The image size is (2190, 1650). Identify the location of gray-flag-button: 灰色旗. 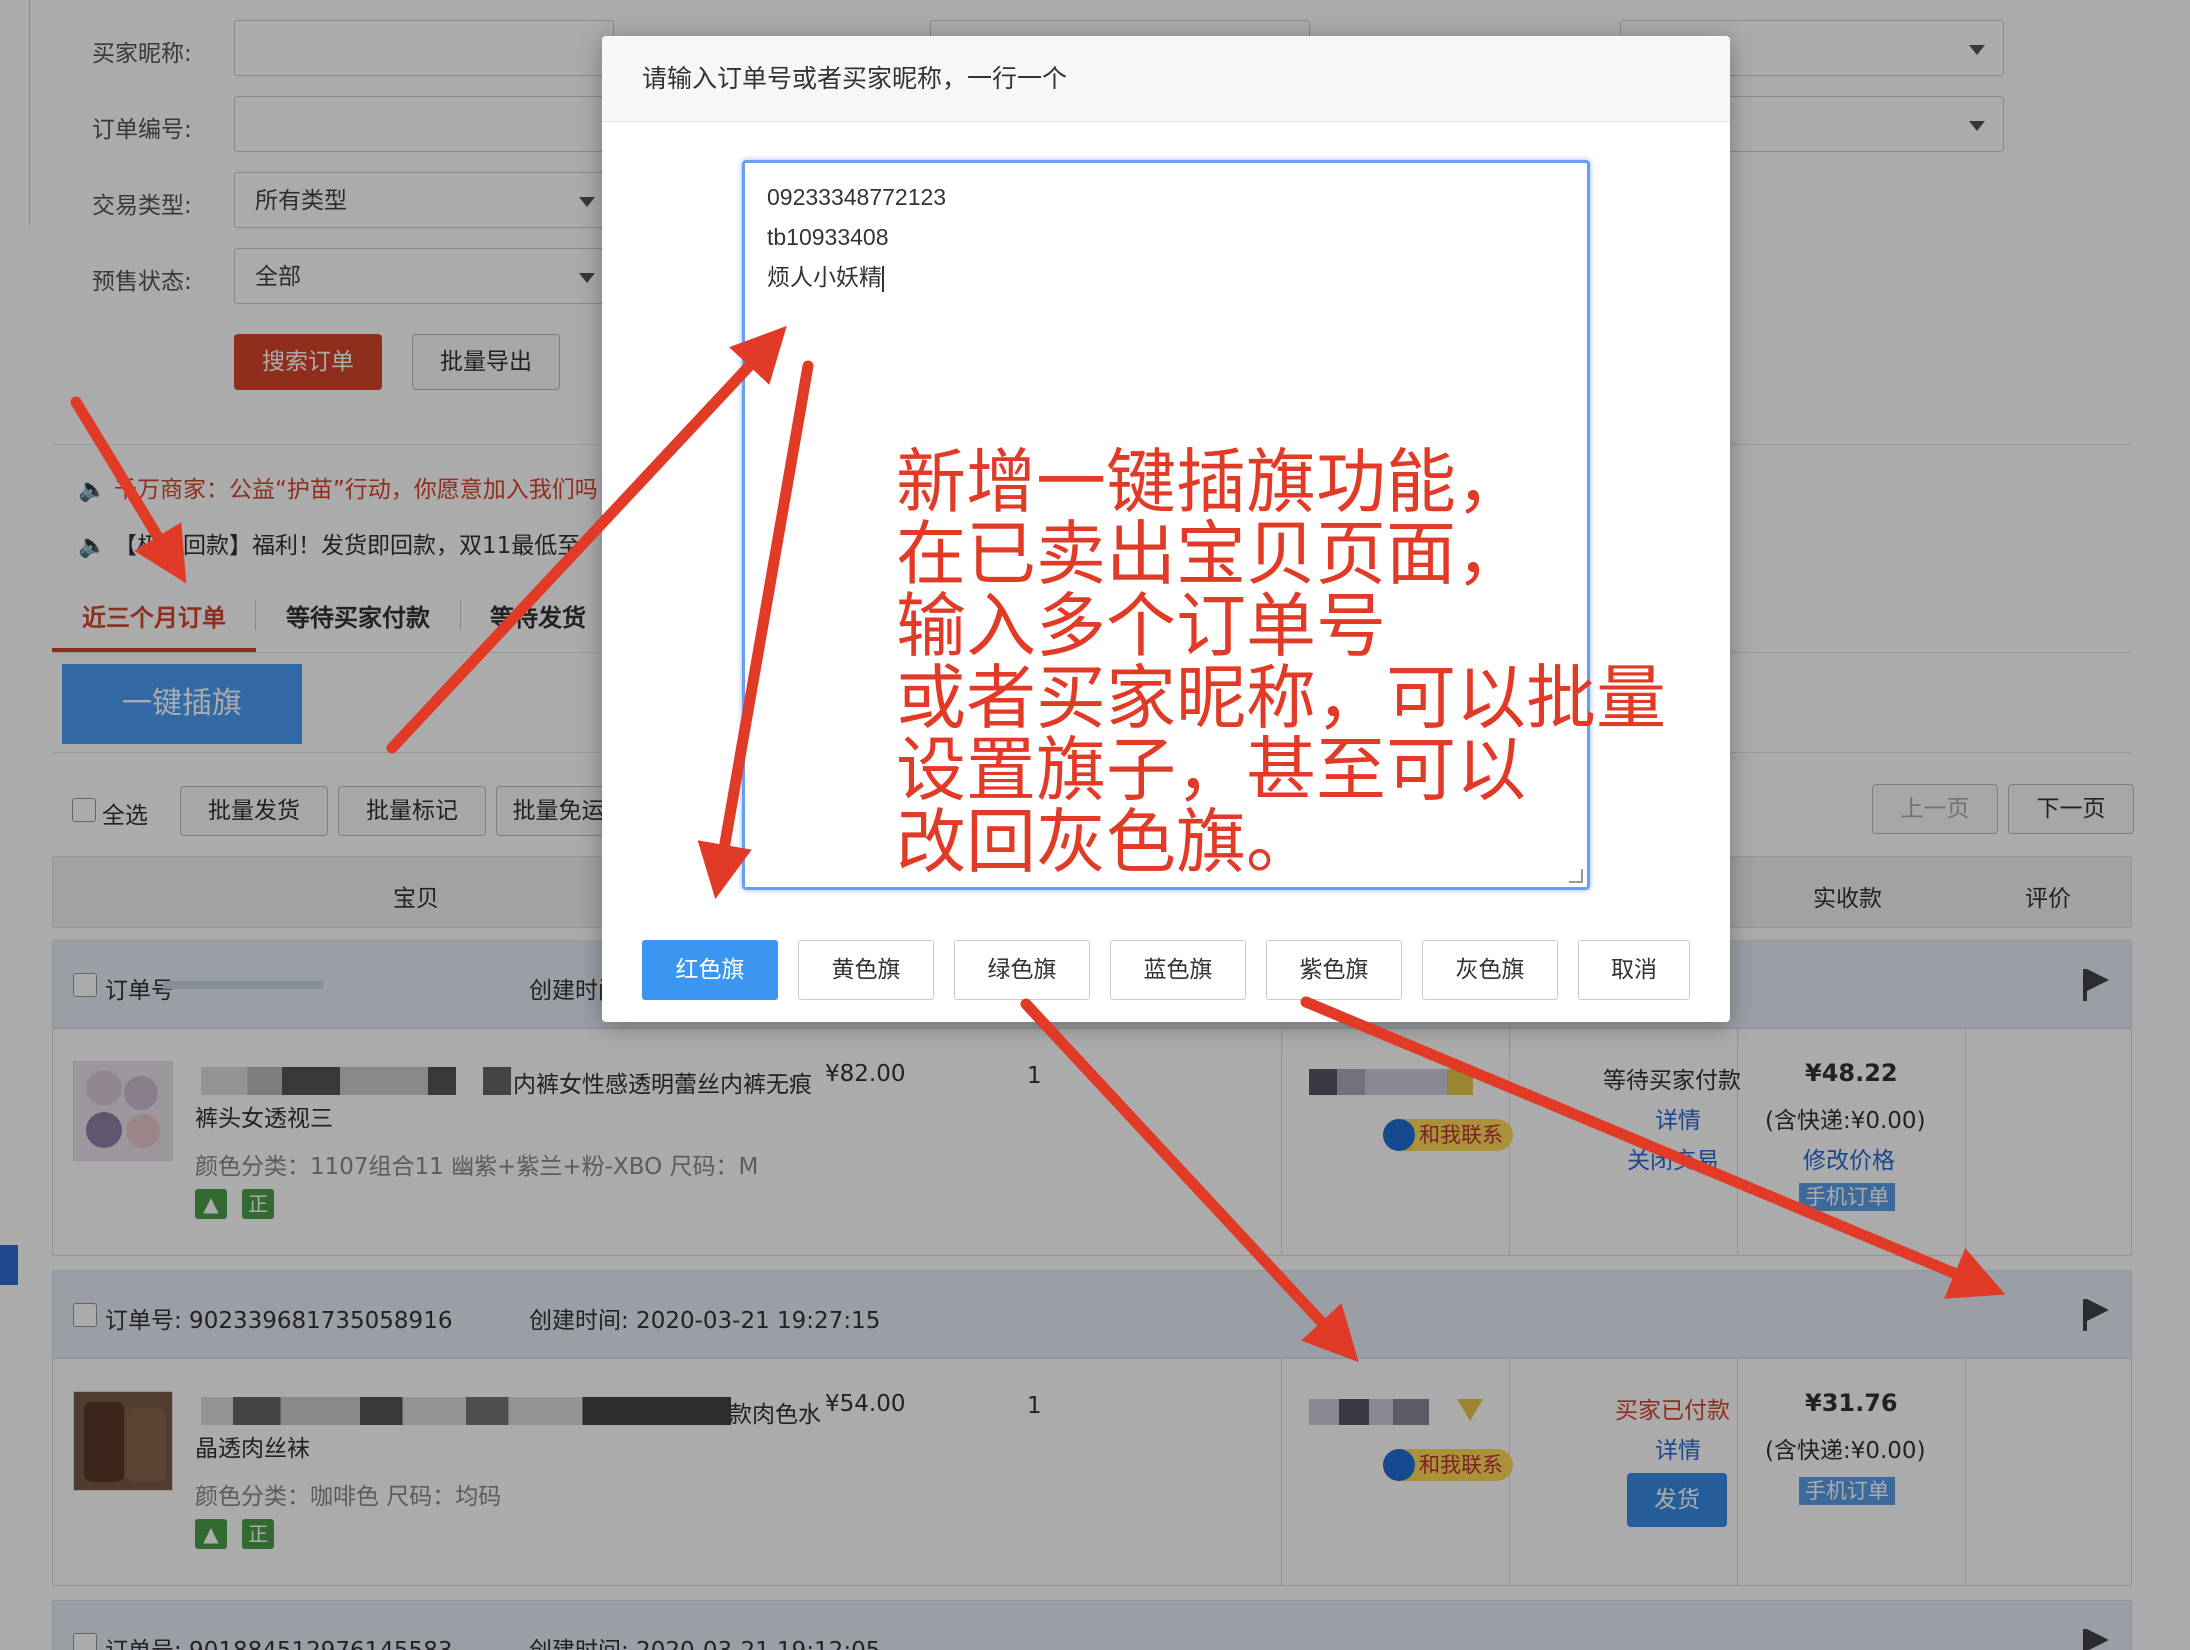
(1490, 970).